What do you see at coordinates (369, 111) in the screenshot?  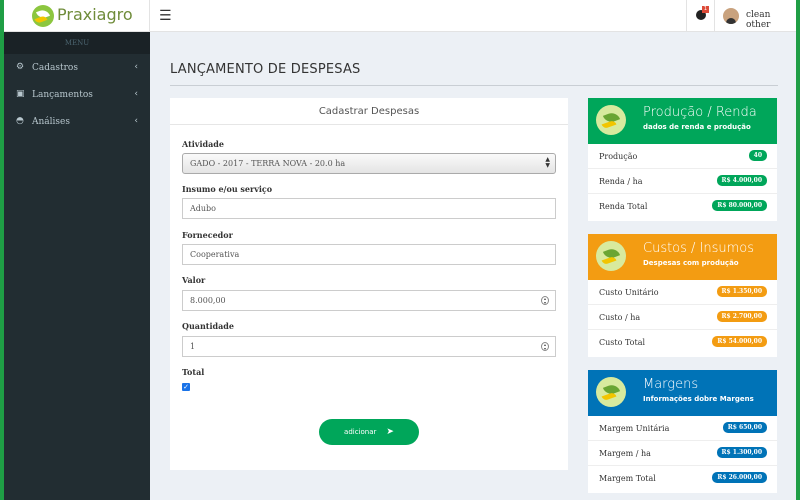 I see `form-card-header: Cadastrar Despesas` at bounding box center [369, 111].